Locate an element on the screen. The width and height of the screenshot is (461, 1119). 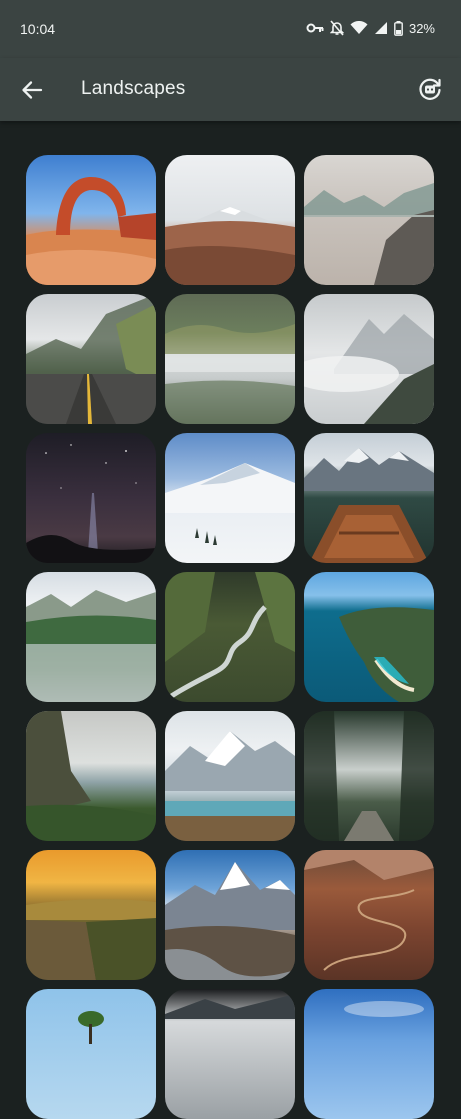
wallpaper-tile-glacier-lake is located at coordinates (230, 776).